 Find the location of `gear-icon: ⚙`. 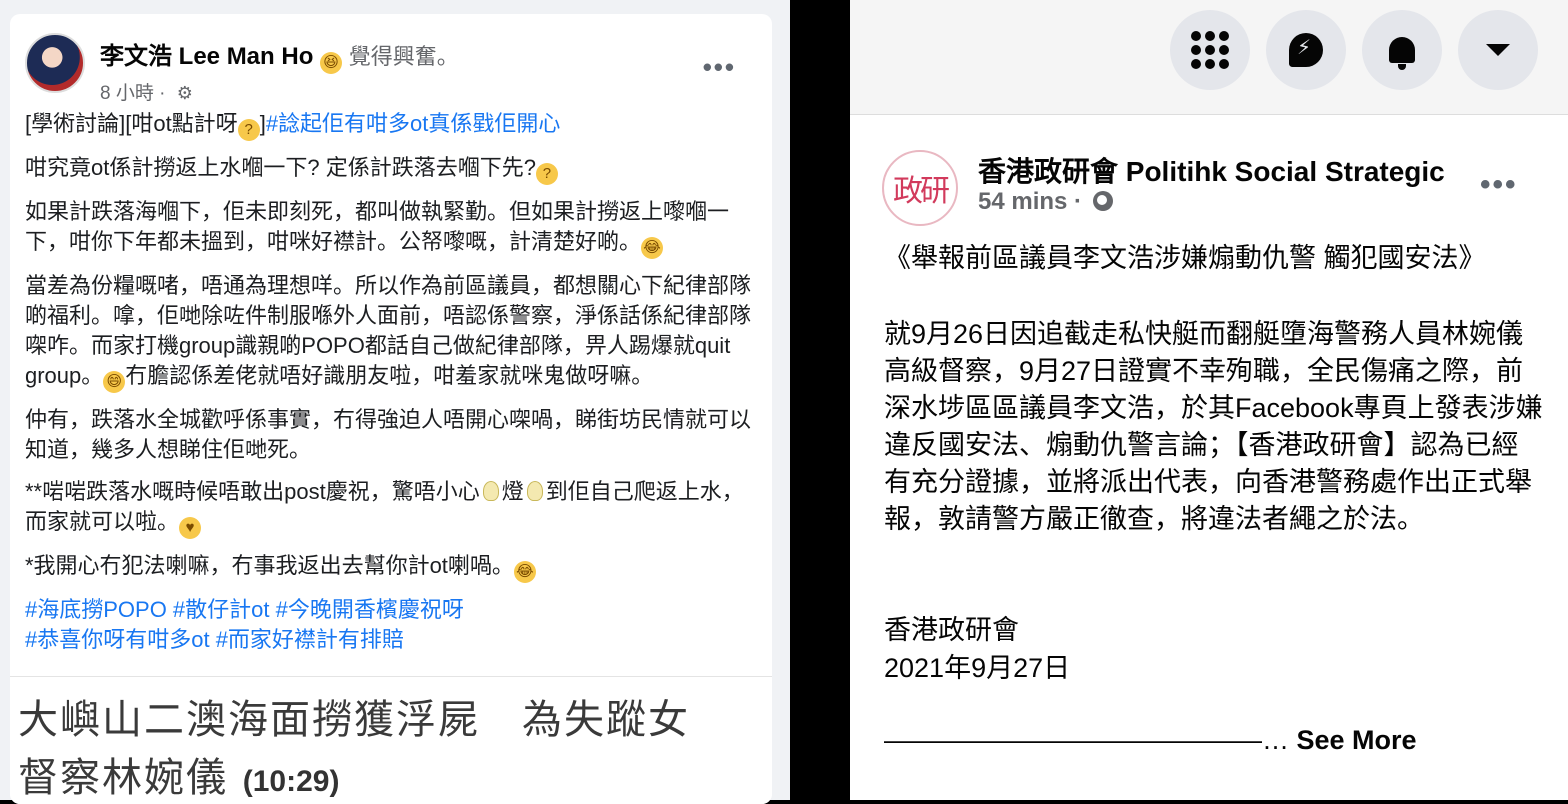

gear-icon: ⚙ is located at coordinates (184, 93).